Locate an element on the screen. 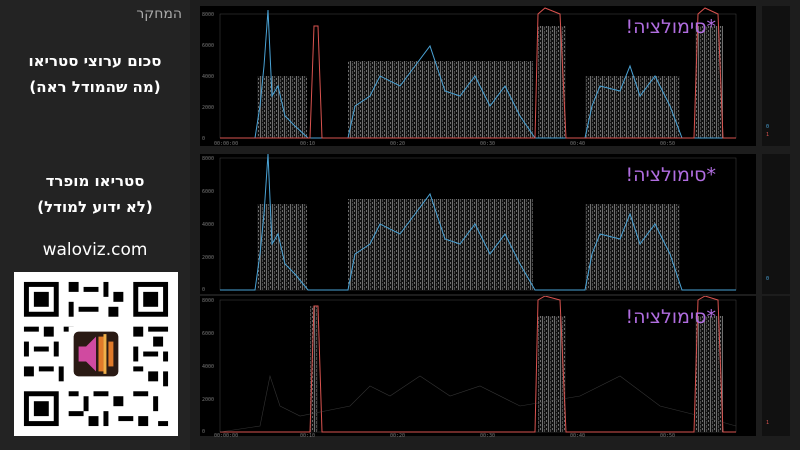 The image size is (800, 450). qr-code-icon is located at coordinates (96, 354).